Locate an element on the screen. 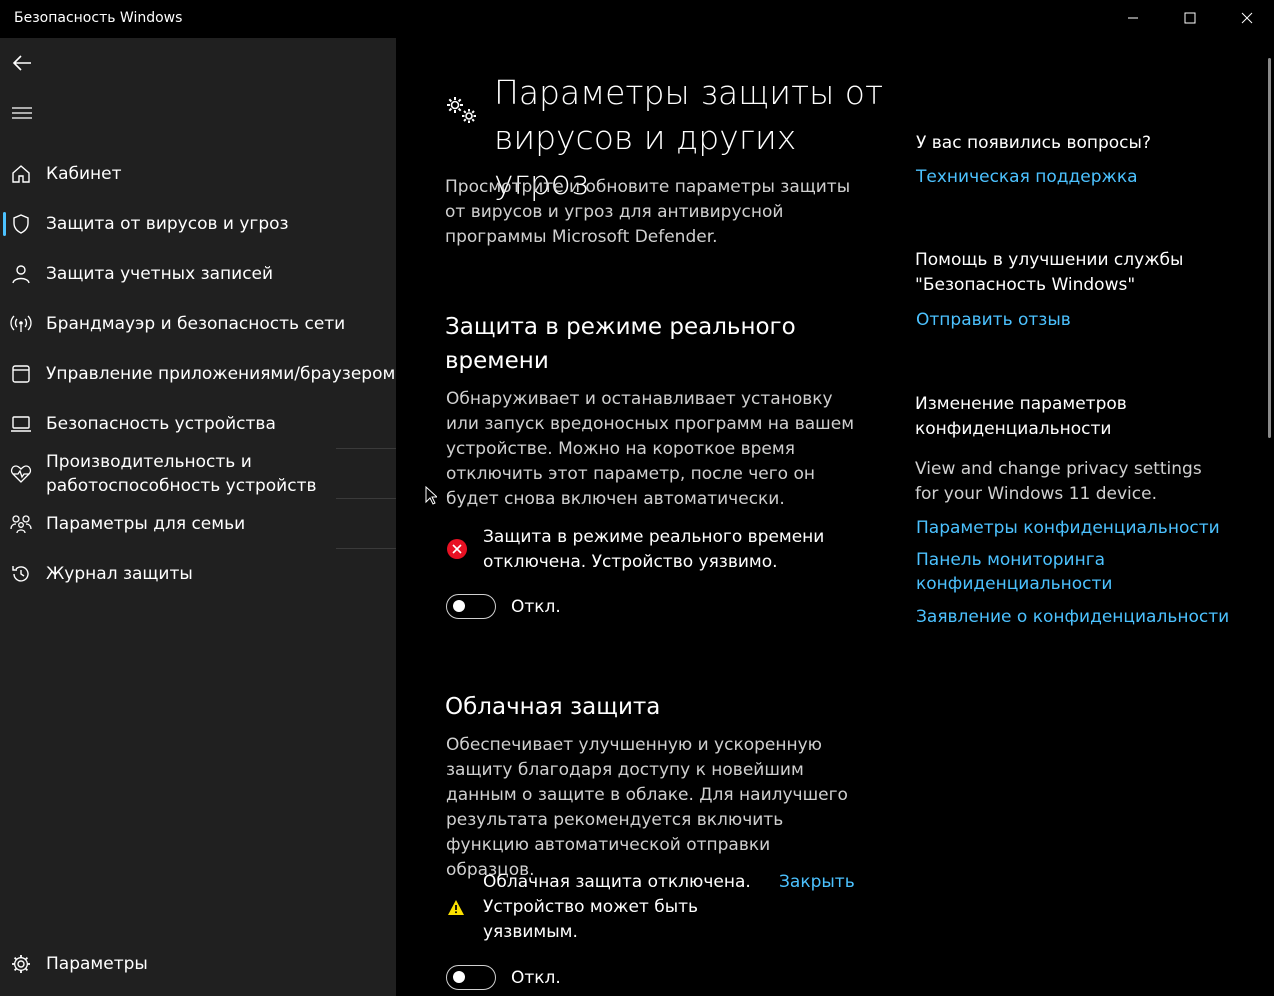  sidebar-item-label: Брандмауэр и безопасность сети is located at coordinates (196, 324).